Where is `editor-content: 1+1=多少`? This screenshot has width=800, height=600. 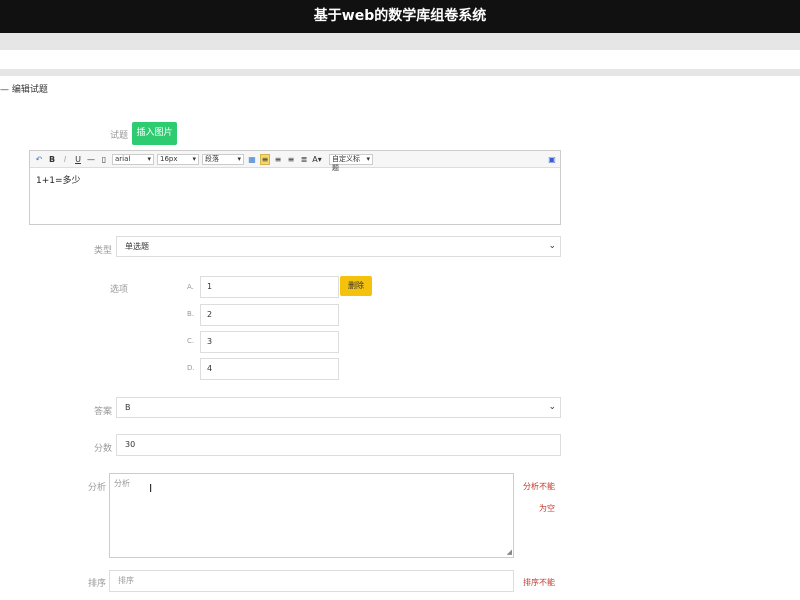 editor-content: 1+1=多少 is located at coordinates (295, 179).